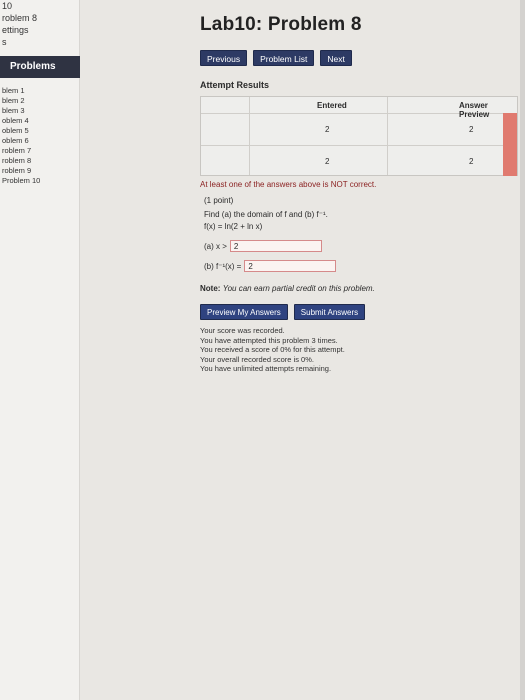 The width and height of the screenshot is (525, 700). What do you see at coordinates (257, 359) in the screenshot?
I see `score-line: Your overall recorded score is 0%.` at bounding box center [257, 359].